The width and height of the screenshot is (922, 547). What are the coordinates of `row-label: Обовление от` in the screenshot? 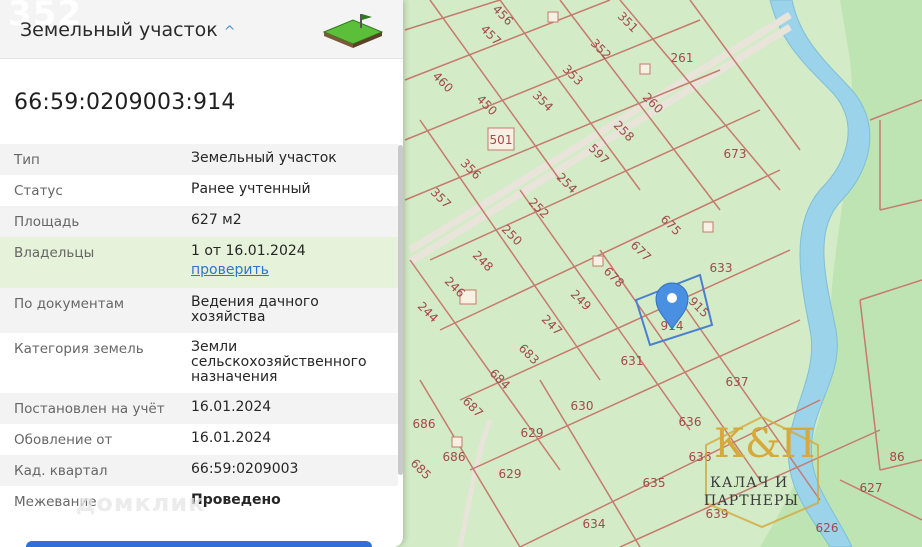 It's located at (63, 440).